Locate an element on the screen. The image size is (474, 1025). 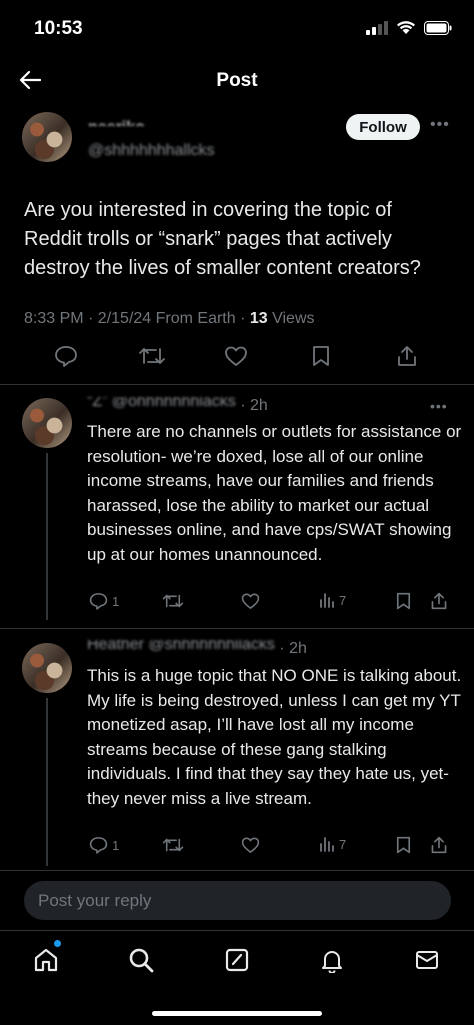
home-indicator is located at coordinates (237, 1013).